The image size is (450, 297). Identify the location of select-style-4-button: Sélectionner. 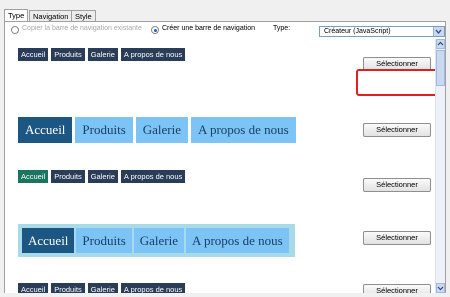
(397, 238).